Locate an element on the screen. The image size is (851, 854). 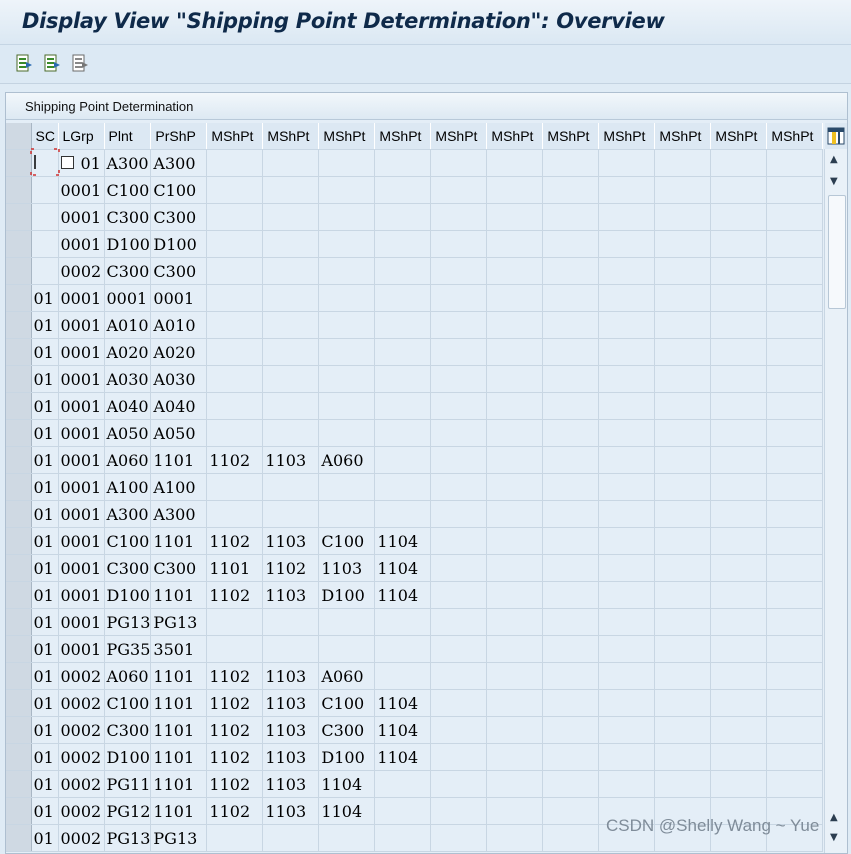
table-cell: A020 is located at coordinates (179, 352).